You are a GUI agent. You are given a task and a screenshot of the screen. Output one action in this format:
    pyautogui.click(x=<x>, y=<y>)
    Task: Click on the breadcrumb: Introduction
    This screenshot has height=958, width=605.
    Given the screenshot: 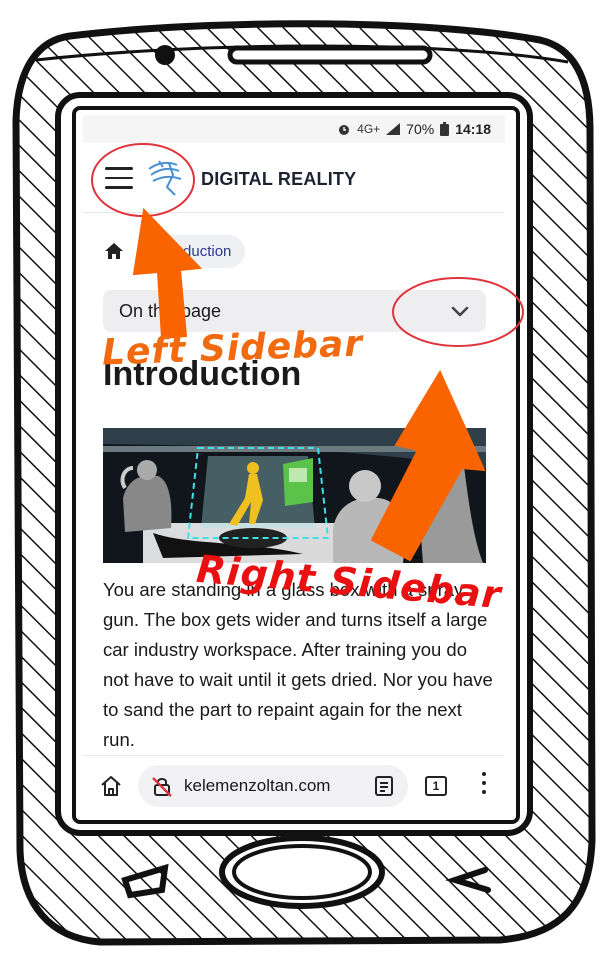 What is the action you would take?
    pyautogui.click(x=174, y=251)
    